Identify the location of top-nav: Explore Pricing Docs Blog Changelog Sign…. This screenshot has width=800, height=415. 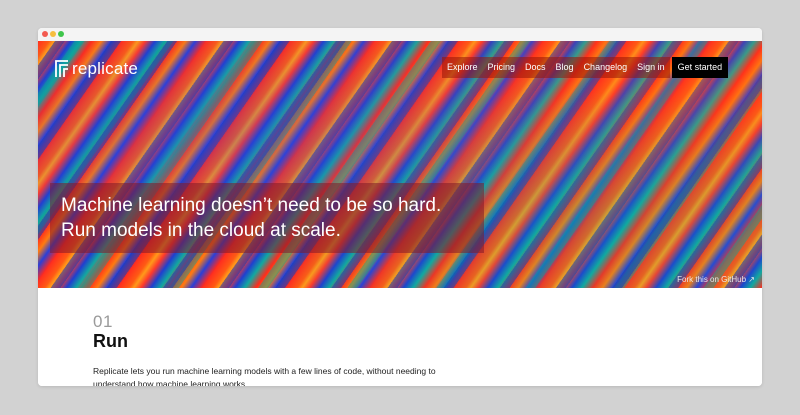
(585, 67).